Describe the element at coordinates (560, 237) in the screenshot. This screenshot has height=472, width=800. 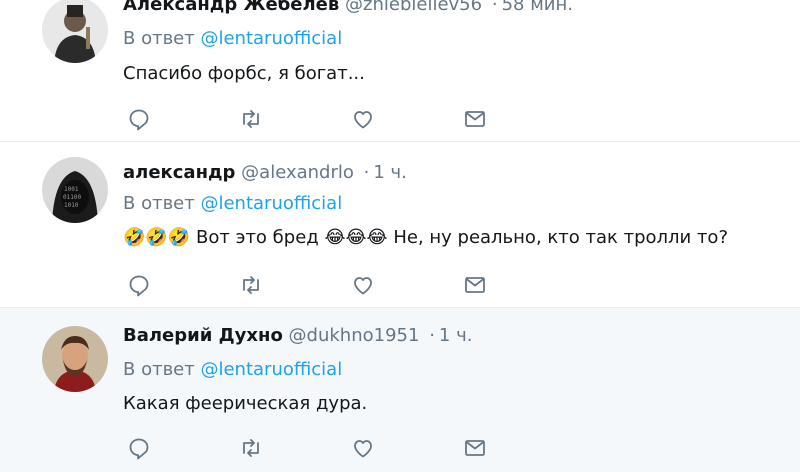
I see `tweet-text-part: Не, ну реально, кто так тролли то?` at that location.